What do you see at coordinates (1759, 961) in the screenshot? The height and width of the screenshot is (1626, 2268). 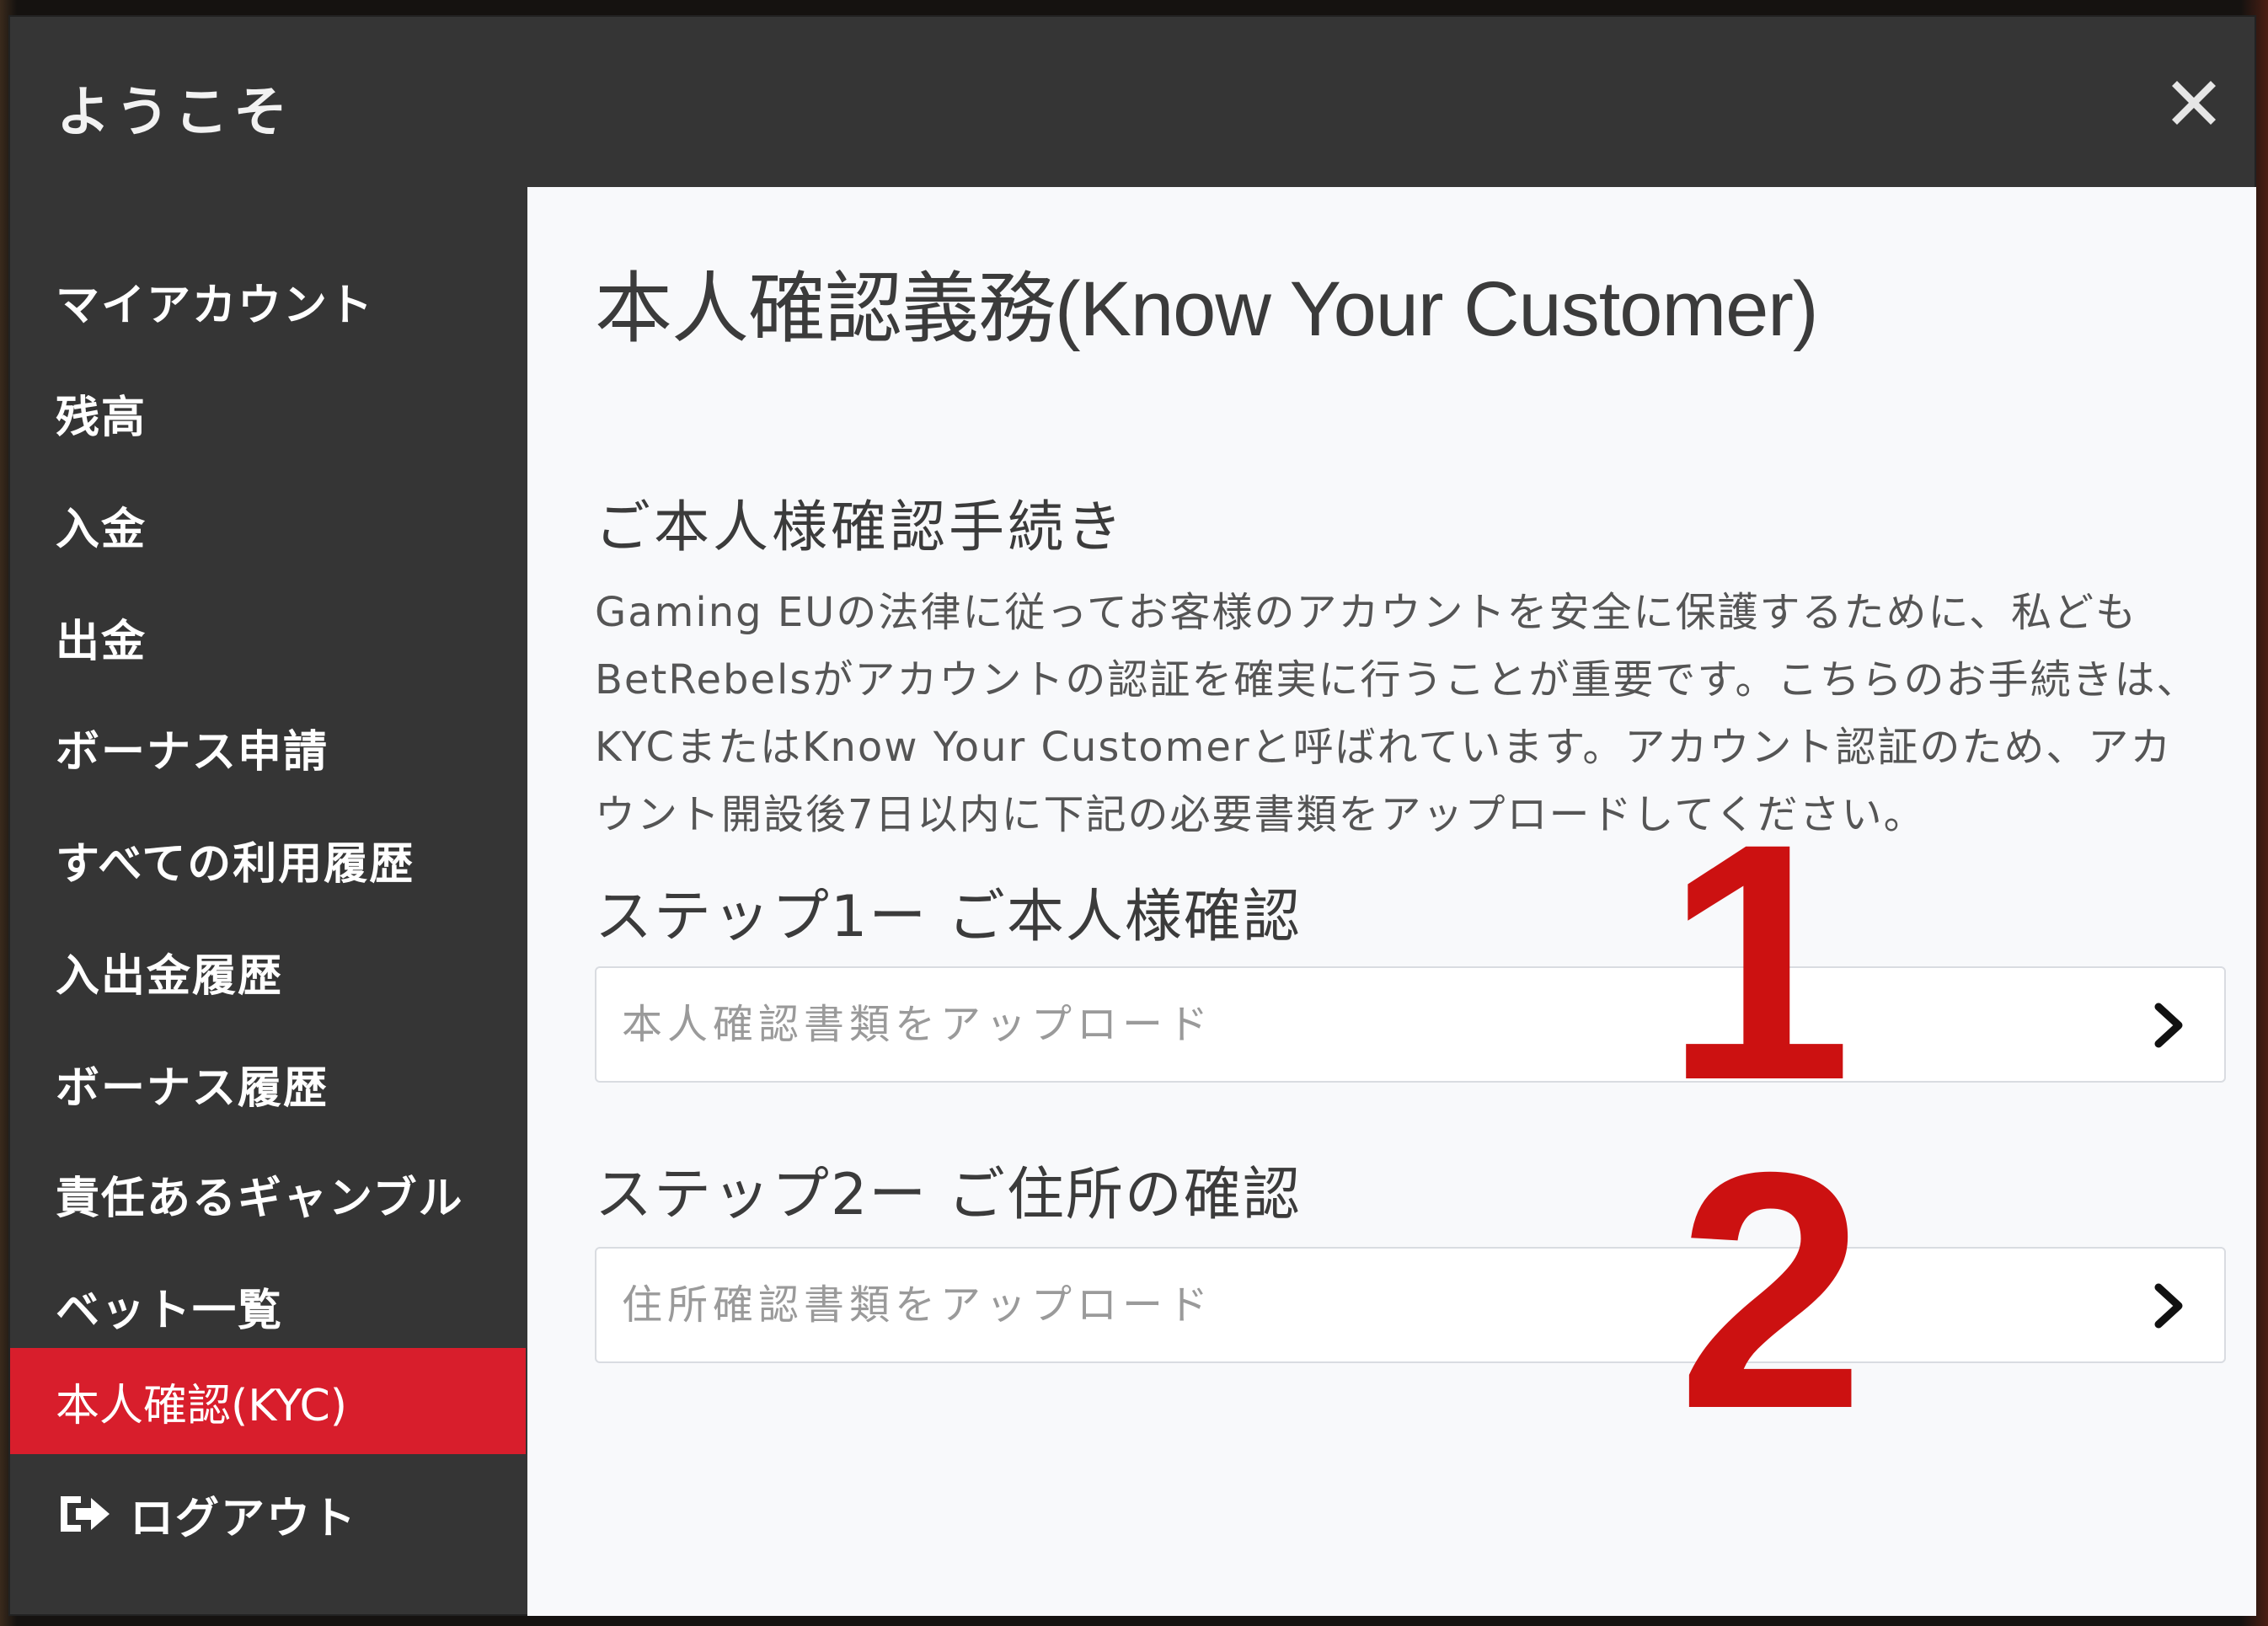 I see `step-1-annotation: 1` at bounding box center [1759, 961].